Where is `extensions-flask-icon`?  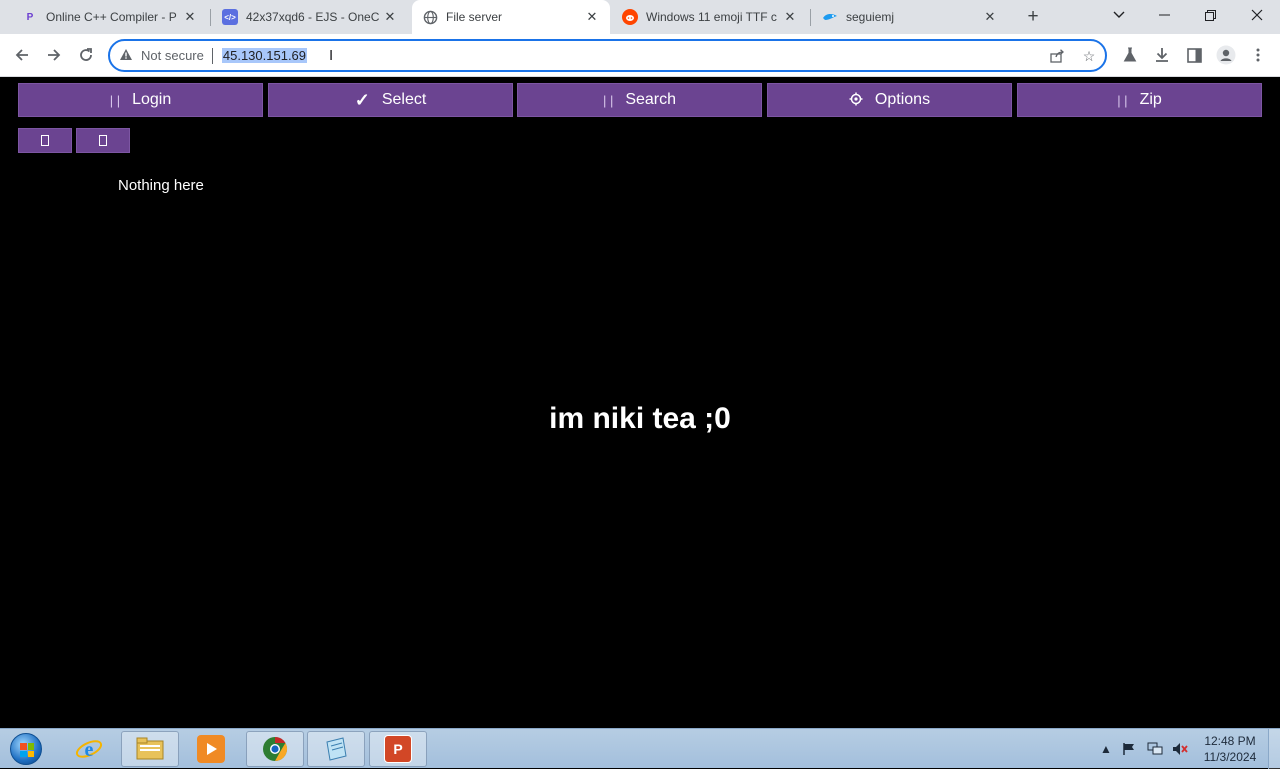 extensions-flask-icon is located at coordinates (1130, 55).